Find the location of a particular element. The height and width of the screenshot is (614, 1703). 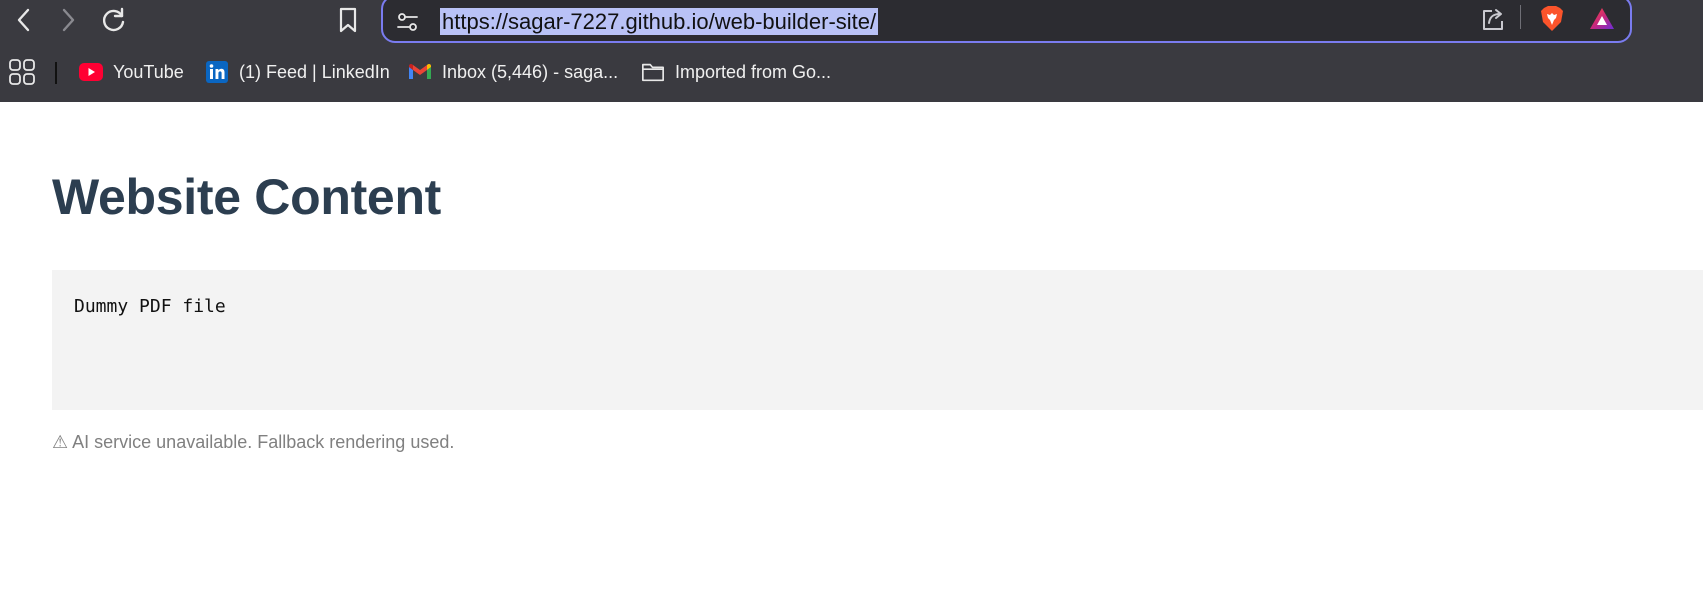

back-button is located at coordinates (24, 20).